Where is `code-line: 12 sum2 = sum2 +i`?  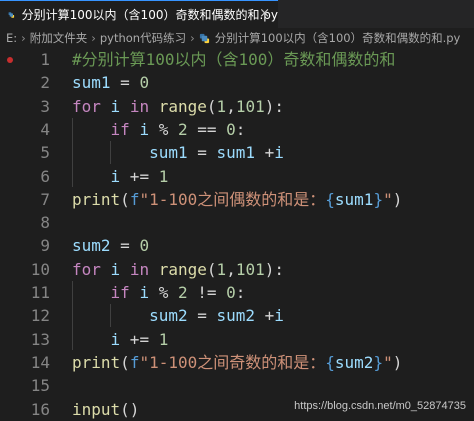 code-line: 12 sum2 = sum2 +i is located at coordinates (237, 315).